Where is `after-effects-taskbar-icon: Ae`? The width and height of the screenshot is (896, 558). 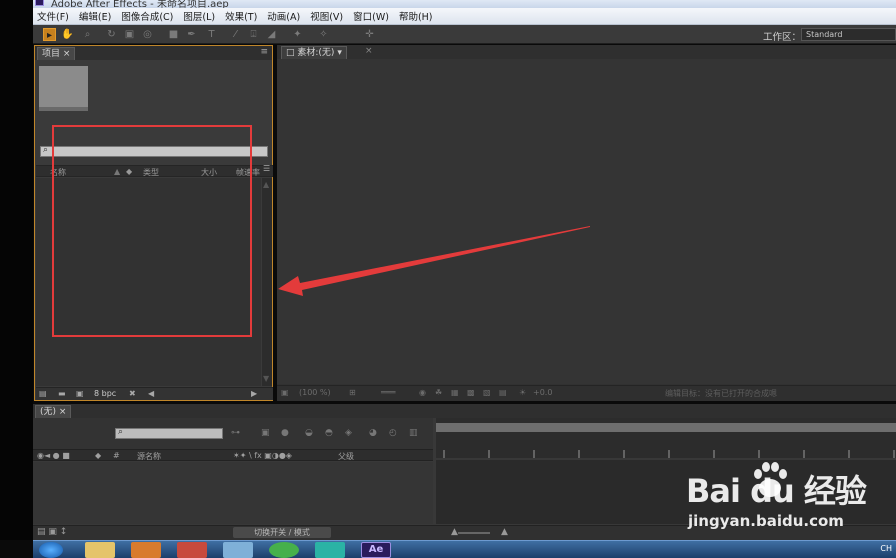
after-effects-taskbar-icon: Ae is located at coordinates (376, 550).